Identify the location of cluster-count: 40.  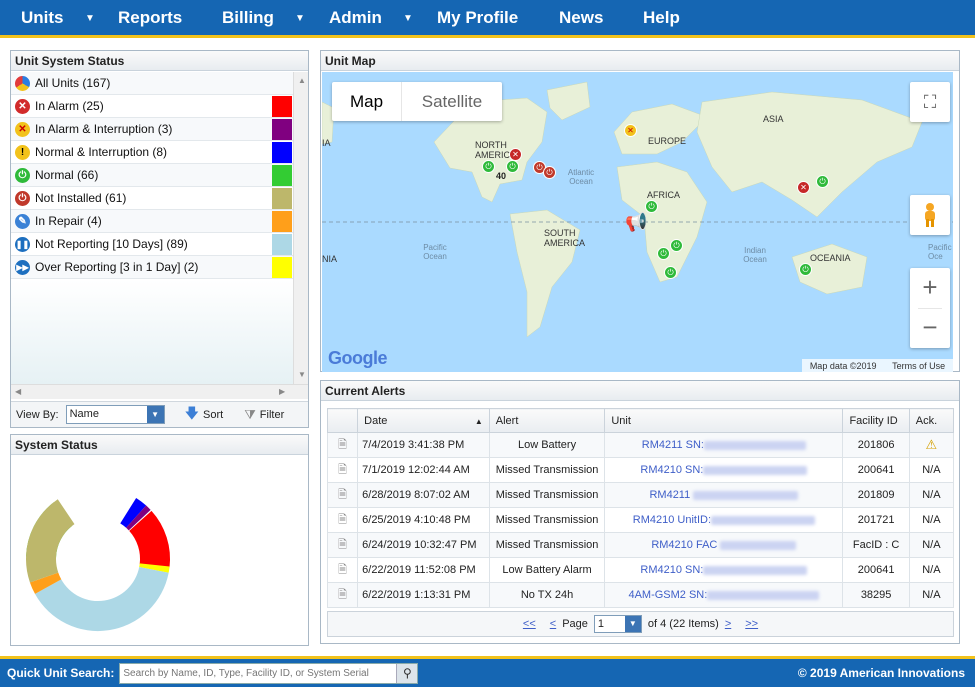
(501, 176).